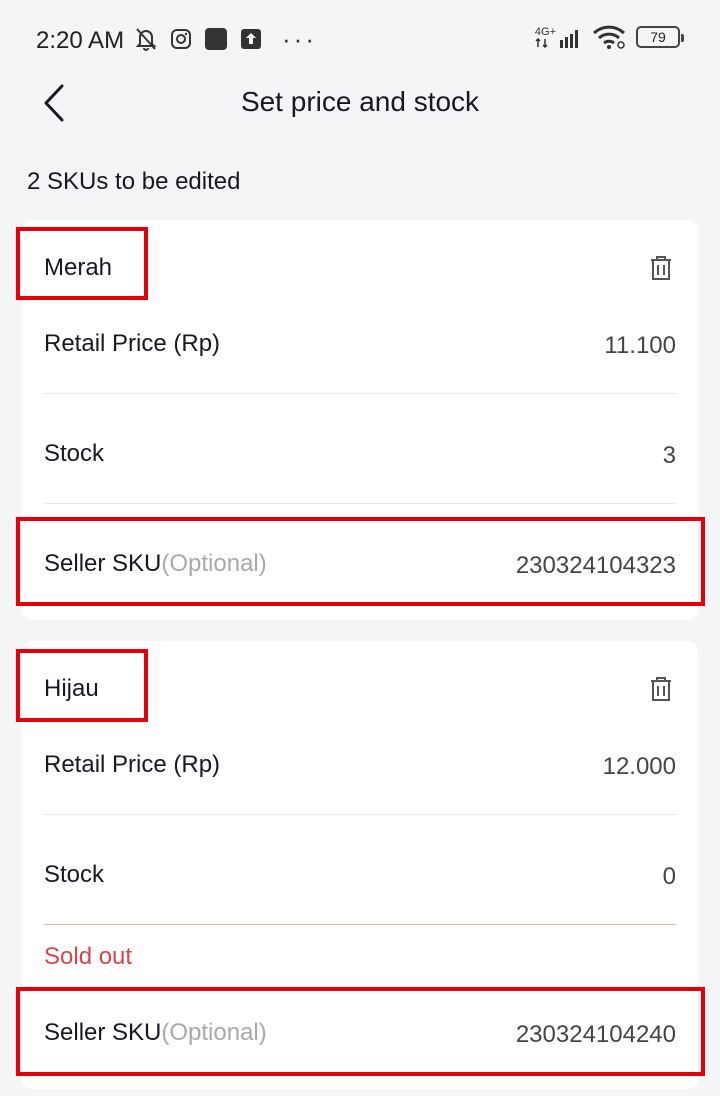 This screenshot has height=1096, width=720. What do you see at coordinates (251, 39) in the screenshot?
I see `upload-icon` at bounding box center [251, 39].